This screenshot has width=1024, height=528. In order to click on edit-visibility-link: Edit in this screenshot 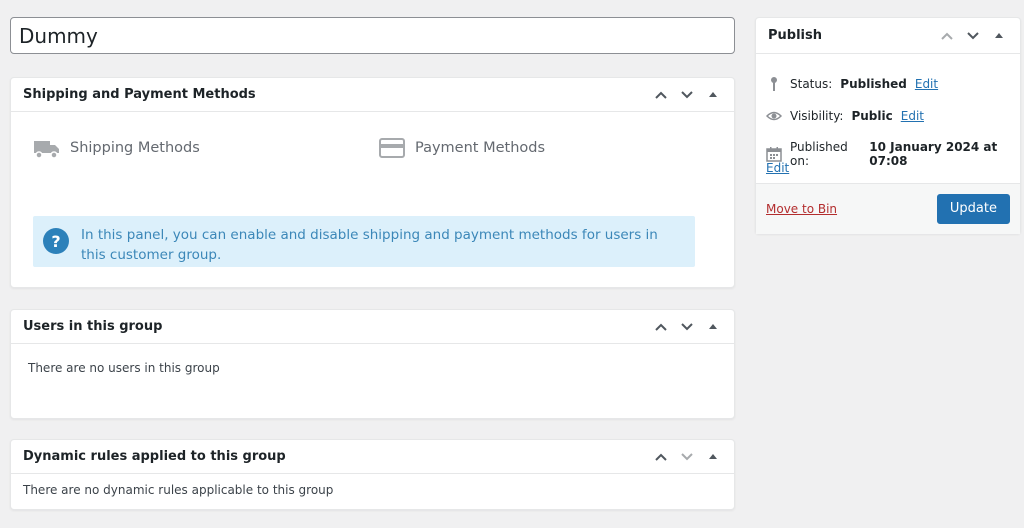, I will do `click(912, 116)`.